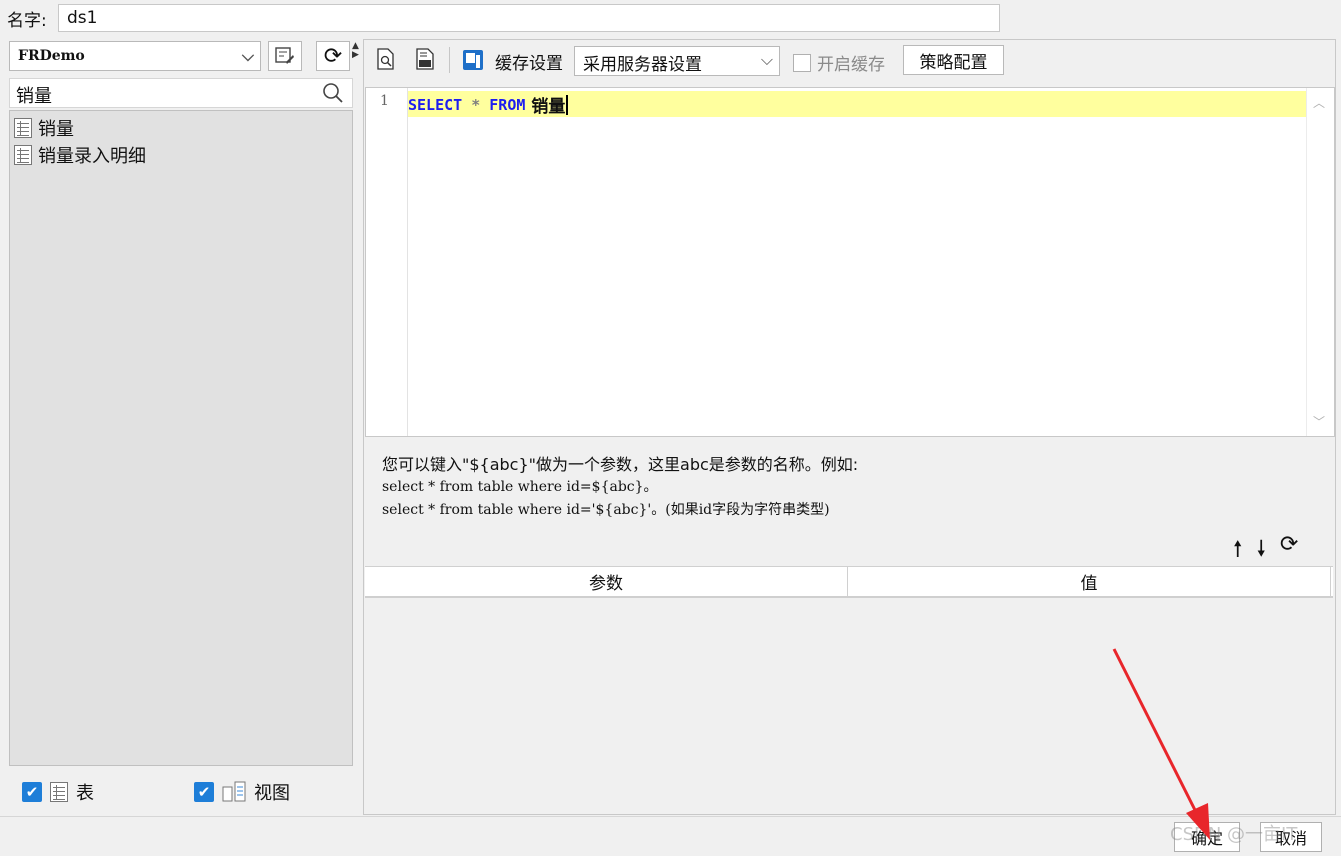  Describe the element at coordinates (387, 262) in the screenshot. I see `line-gutter` at that location.